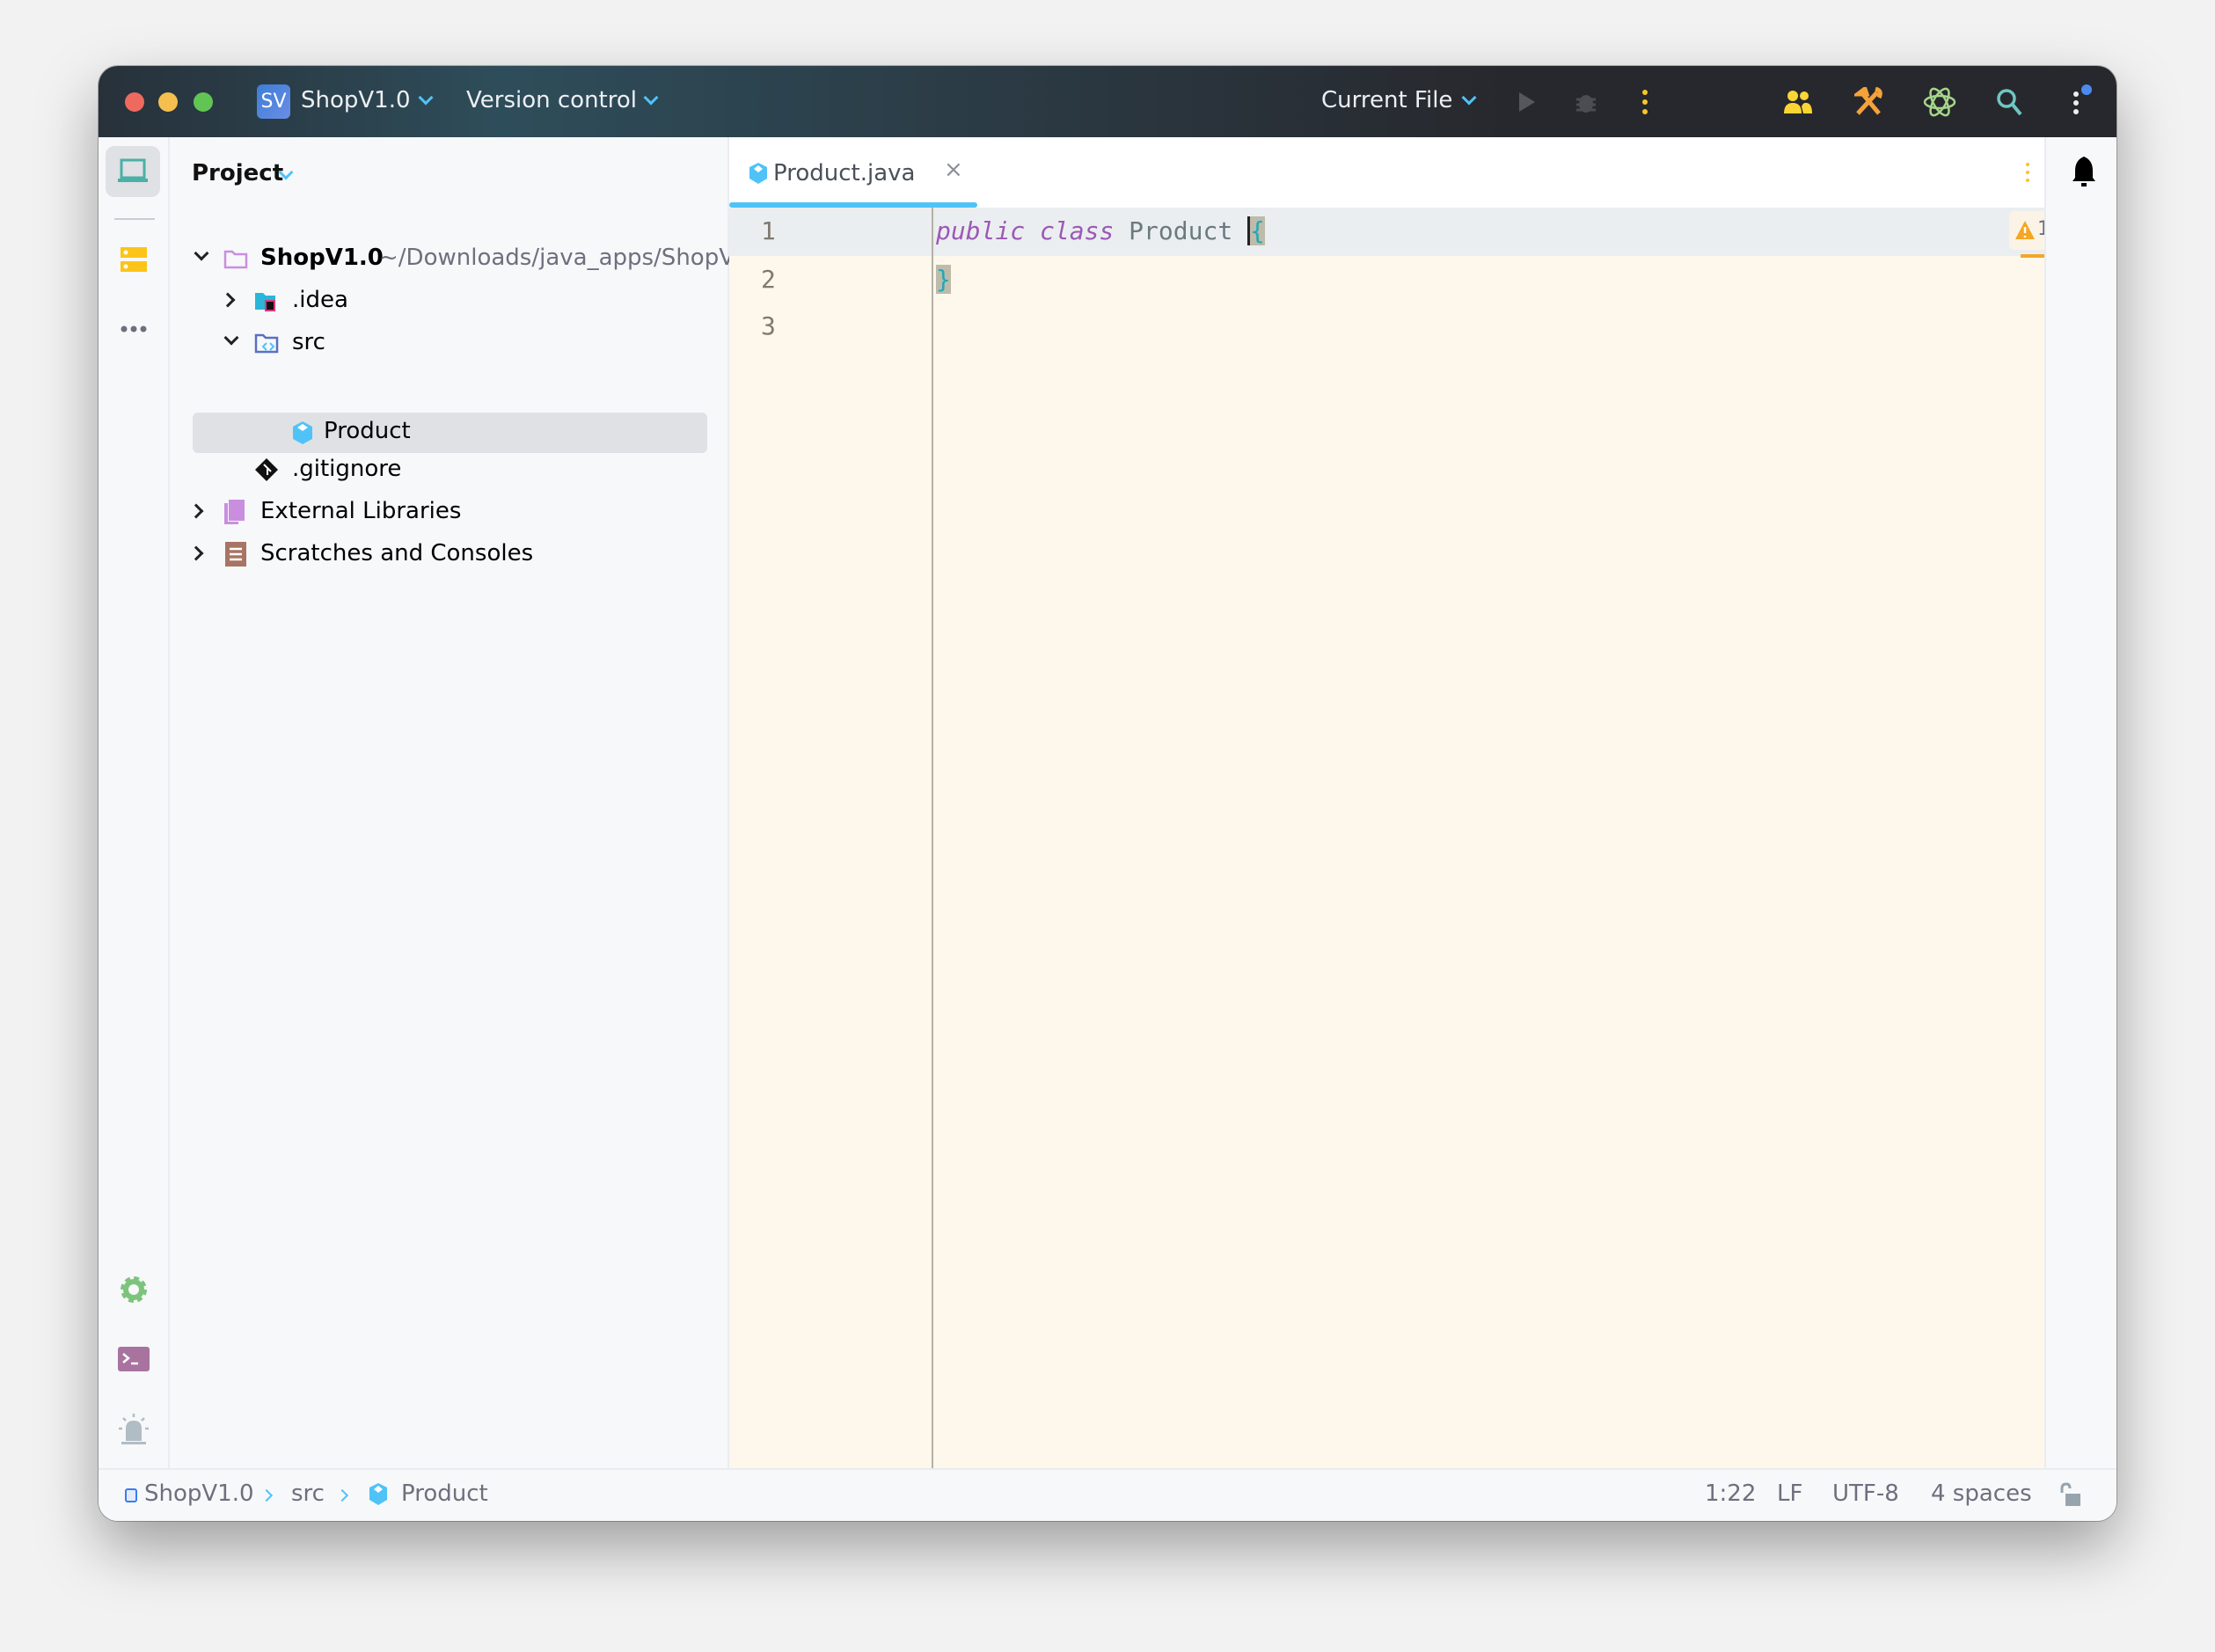 The width and height of the screenshot is (2215, 1652). Describe the element at coordinates (2028, 172) in the screenshot. I see `tab-options-icon` at that location.